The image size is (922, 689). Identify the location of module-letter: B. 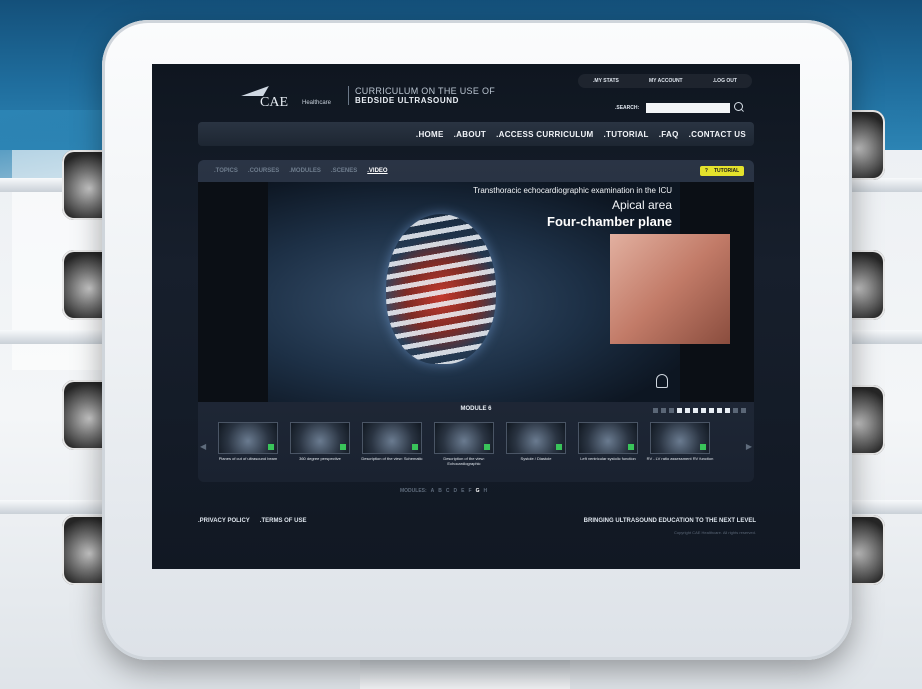
(440, 491).